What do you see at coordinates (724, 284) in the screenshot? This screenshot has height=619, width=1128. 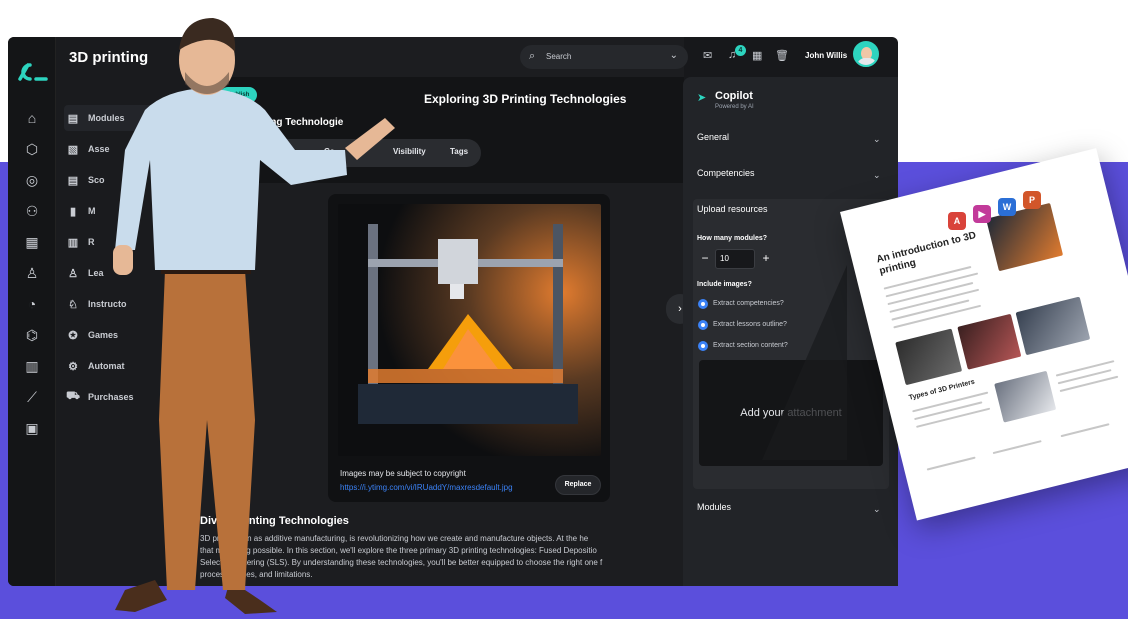 I see `include-images-label: Include images?` at bounding box center [724, 284].